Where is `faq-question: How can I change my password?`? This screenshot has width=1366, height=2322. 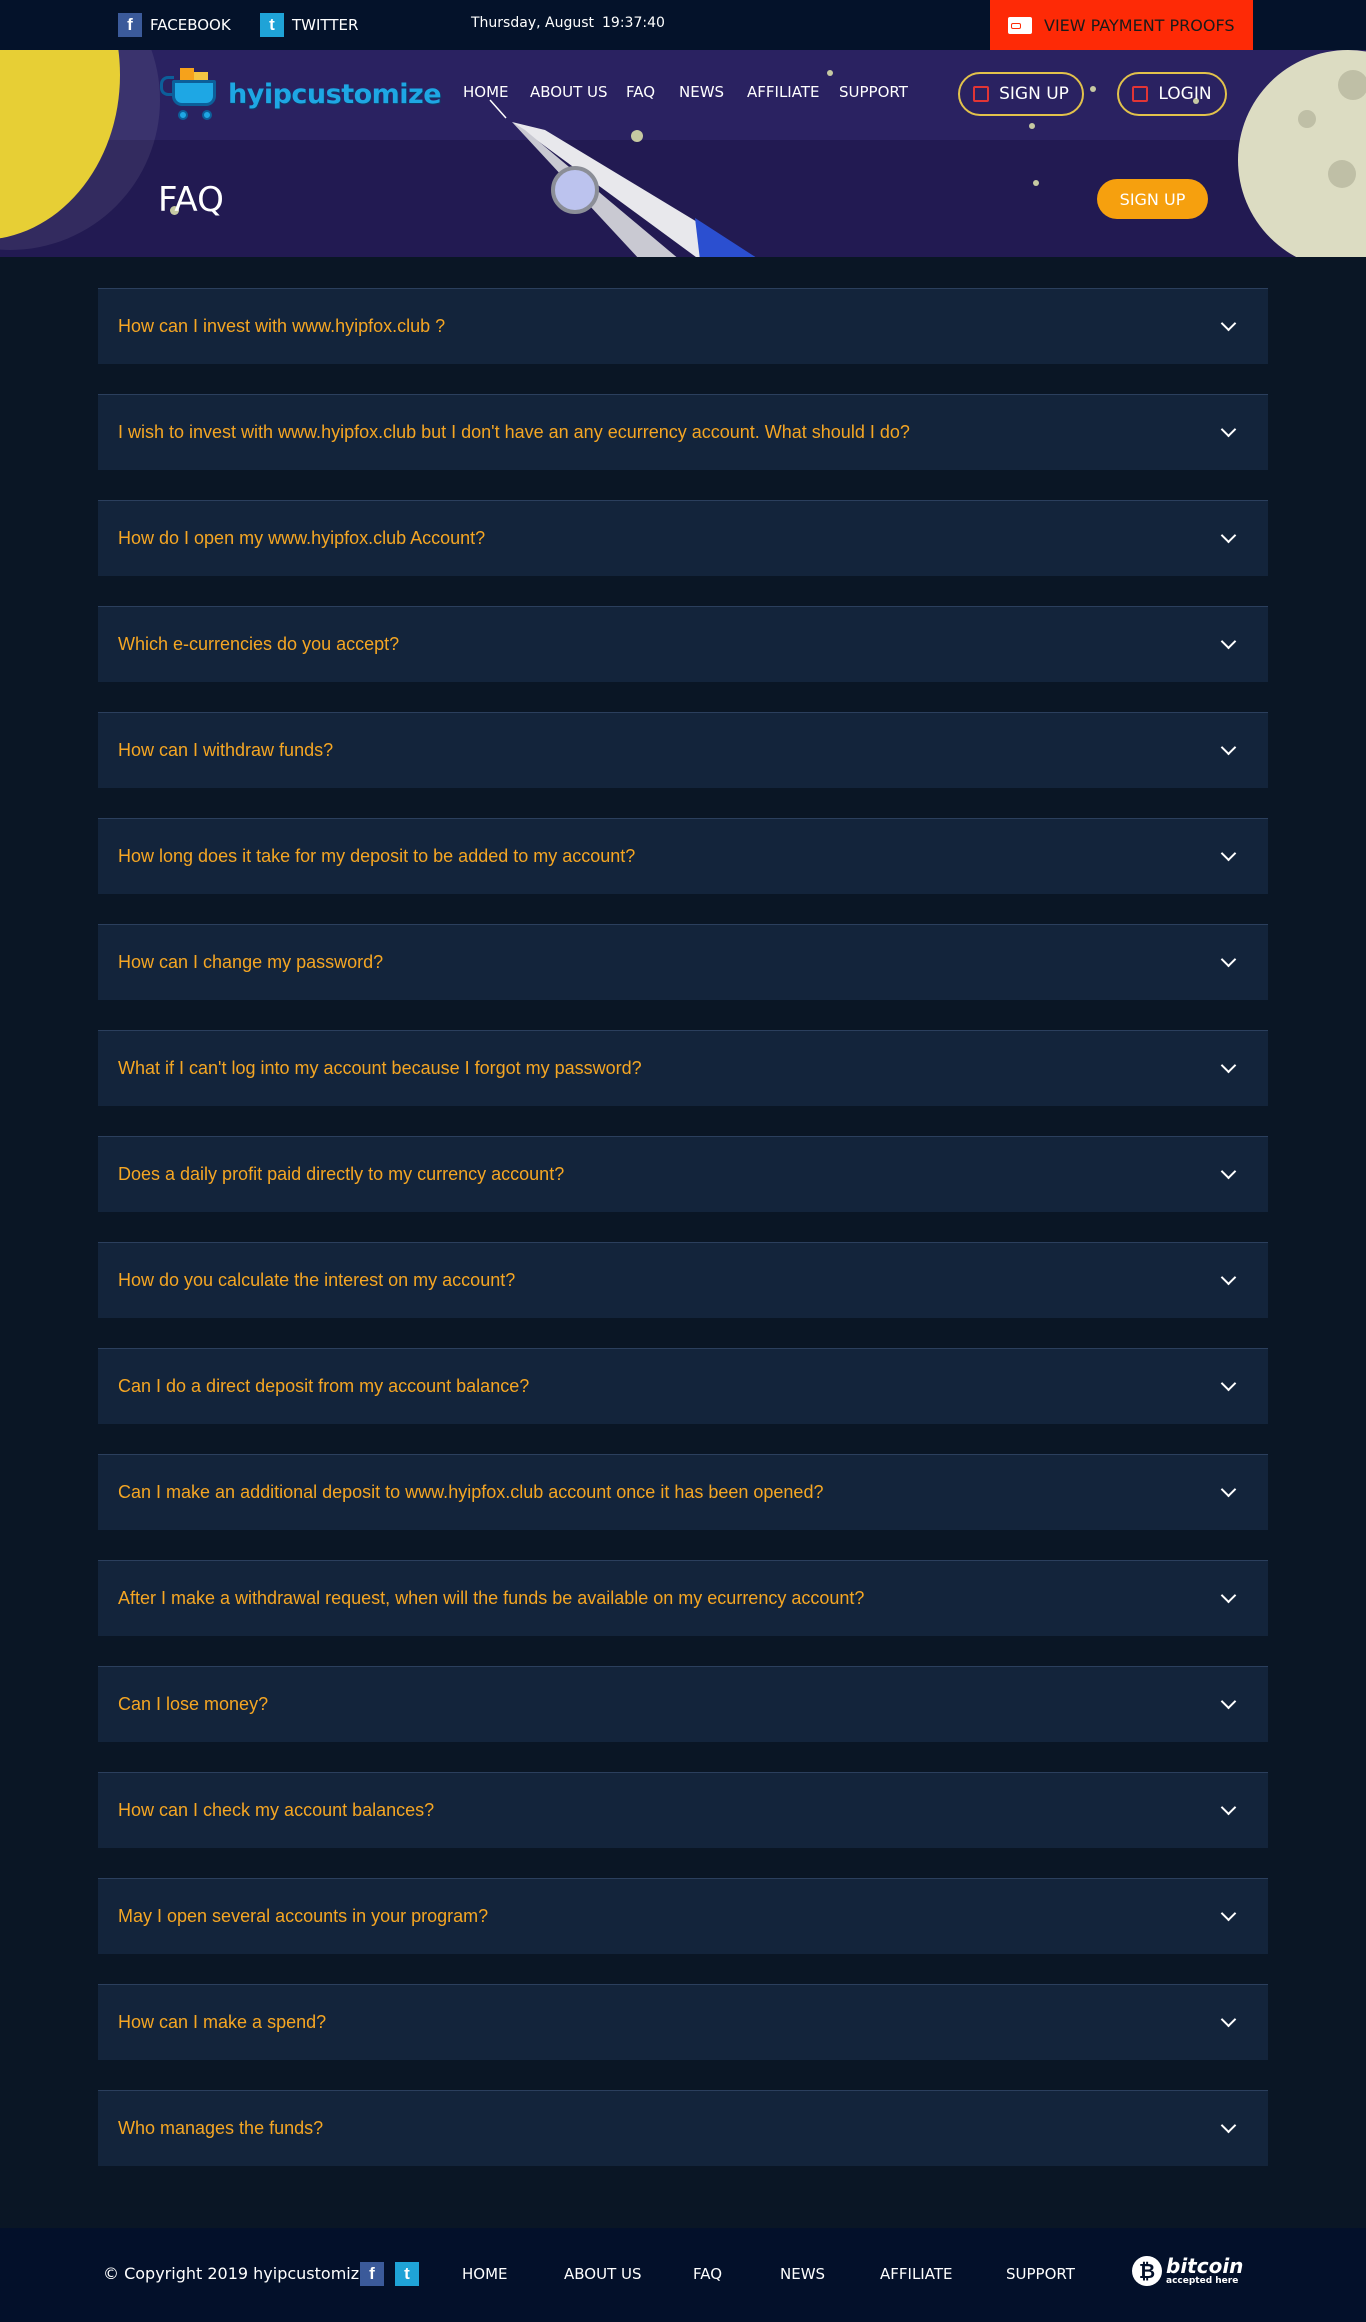 faq-question: How can I change my password? is located at coordinates (251, 962).